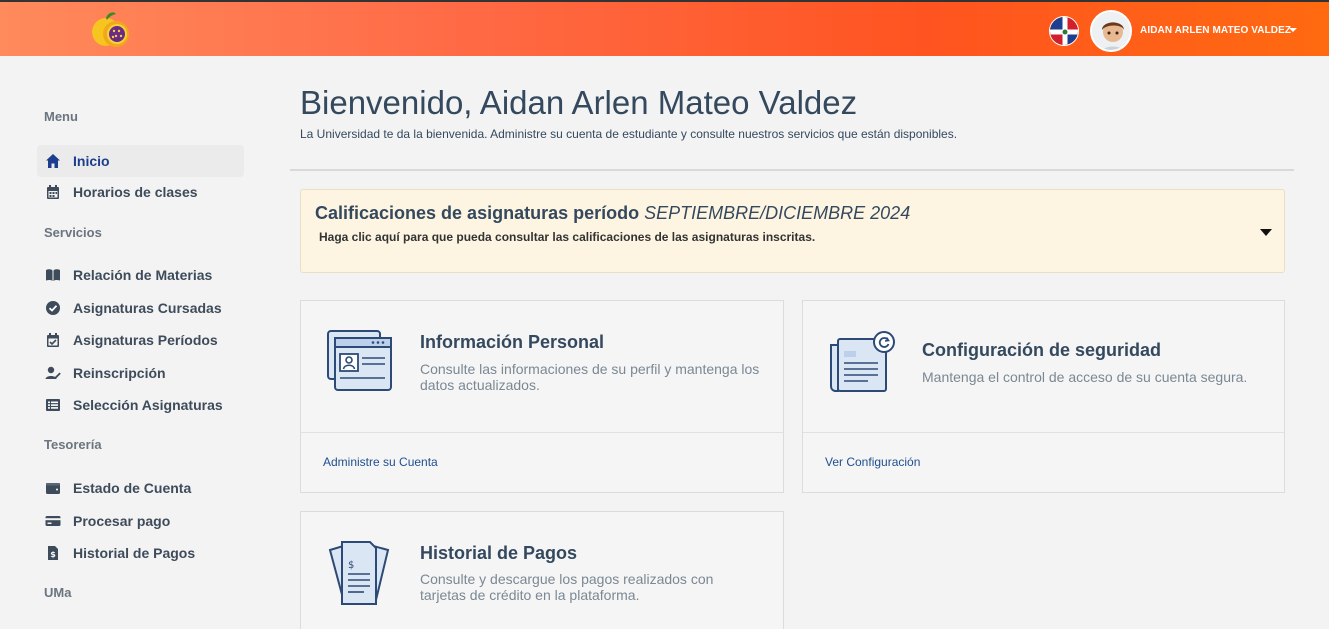 The width and height of the screenshot is (1329, 629). Describe the element at coordinates (499, 553) in the screenshot. I see `card-title: Historial de Pagos` at that location.